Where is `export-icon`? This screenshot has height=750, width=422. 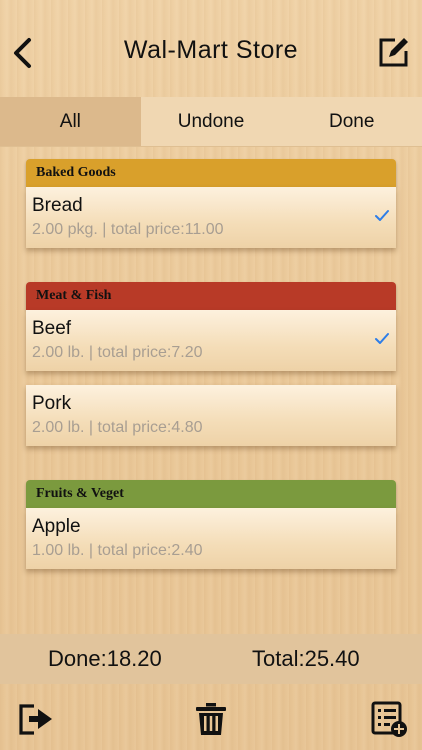 export-icon is located at coordinates (35, 719).